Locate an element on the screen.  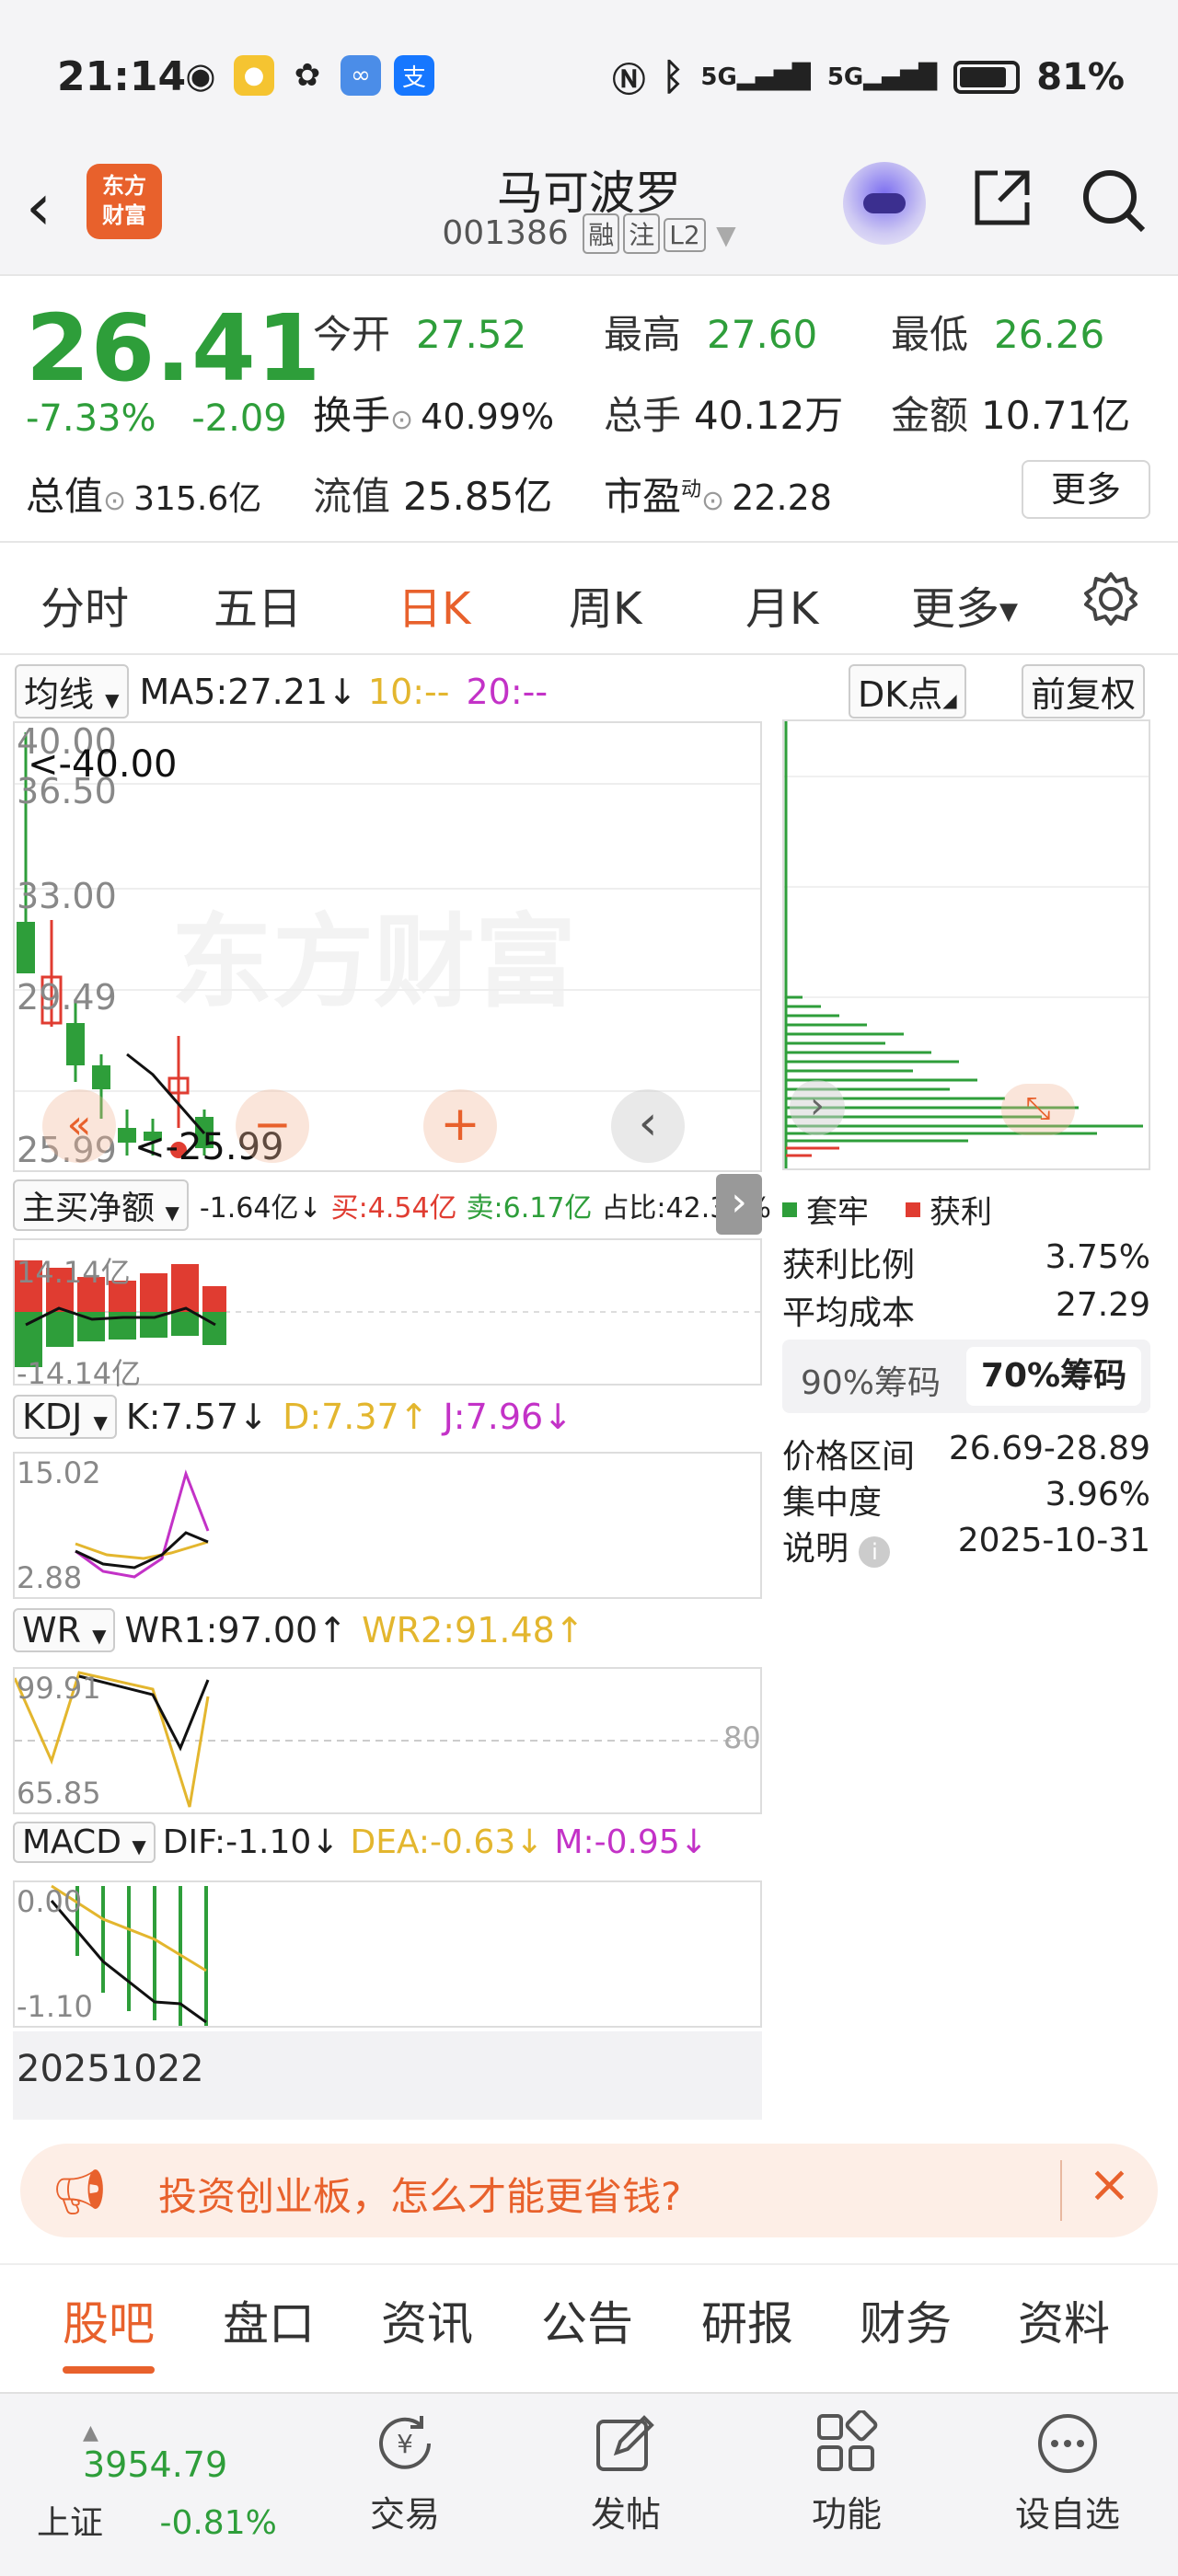
wr-svg is located at coordinates (387, 1739).